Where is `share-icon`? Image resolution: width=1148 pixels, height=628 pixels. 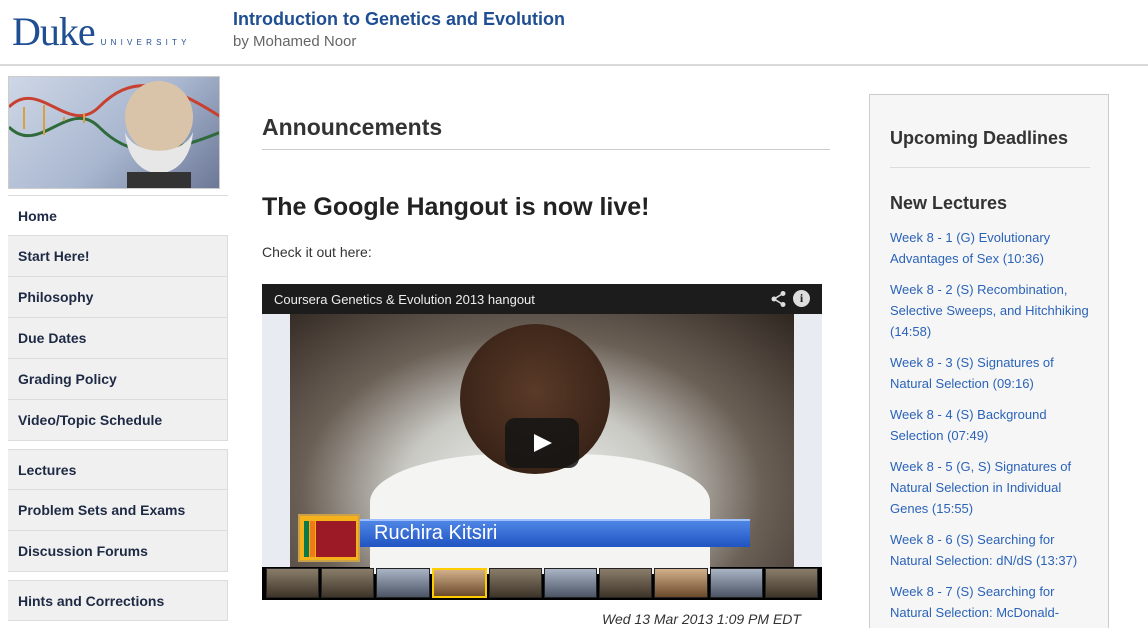
share-icon is located at coordinates (779, 299).